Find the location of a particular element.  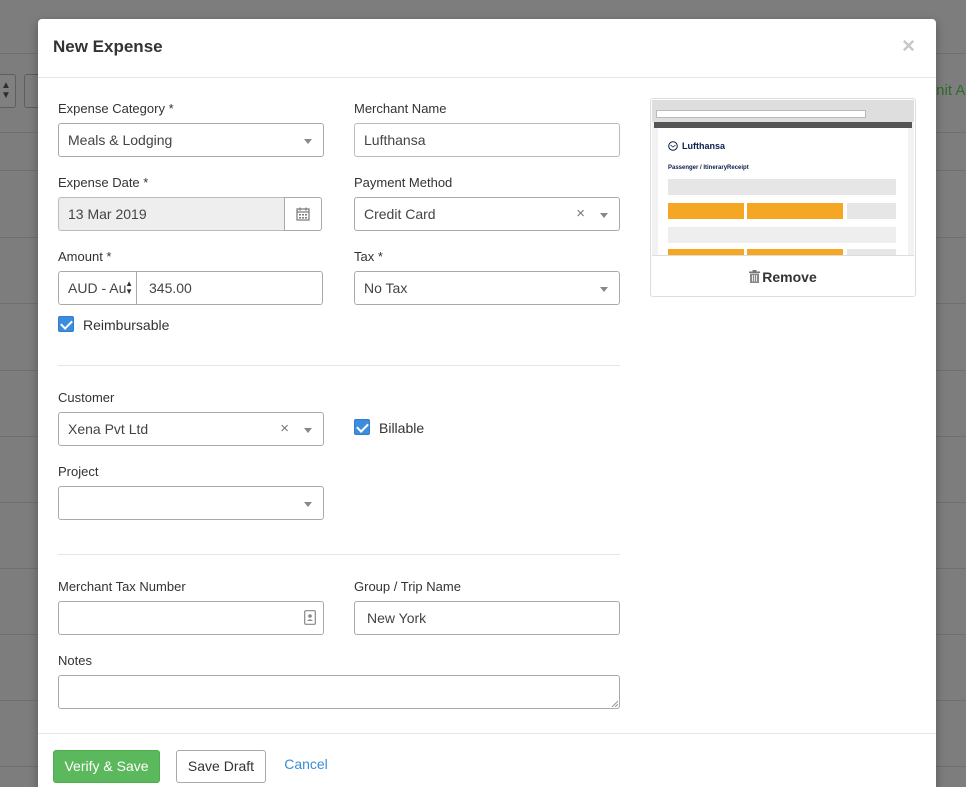

lufthansa-logo-icon is located at coordinates (673, 146).